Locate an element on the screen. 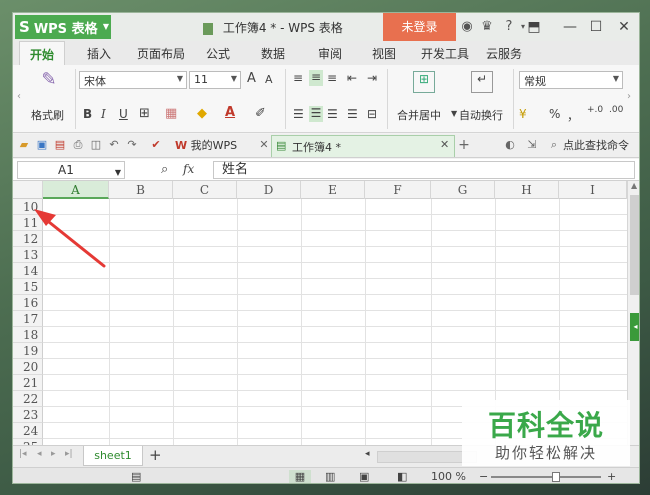  borders-icon: ⊞ is located at coordinates (144, 113).